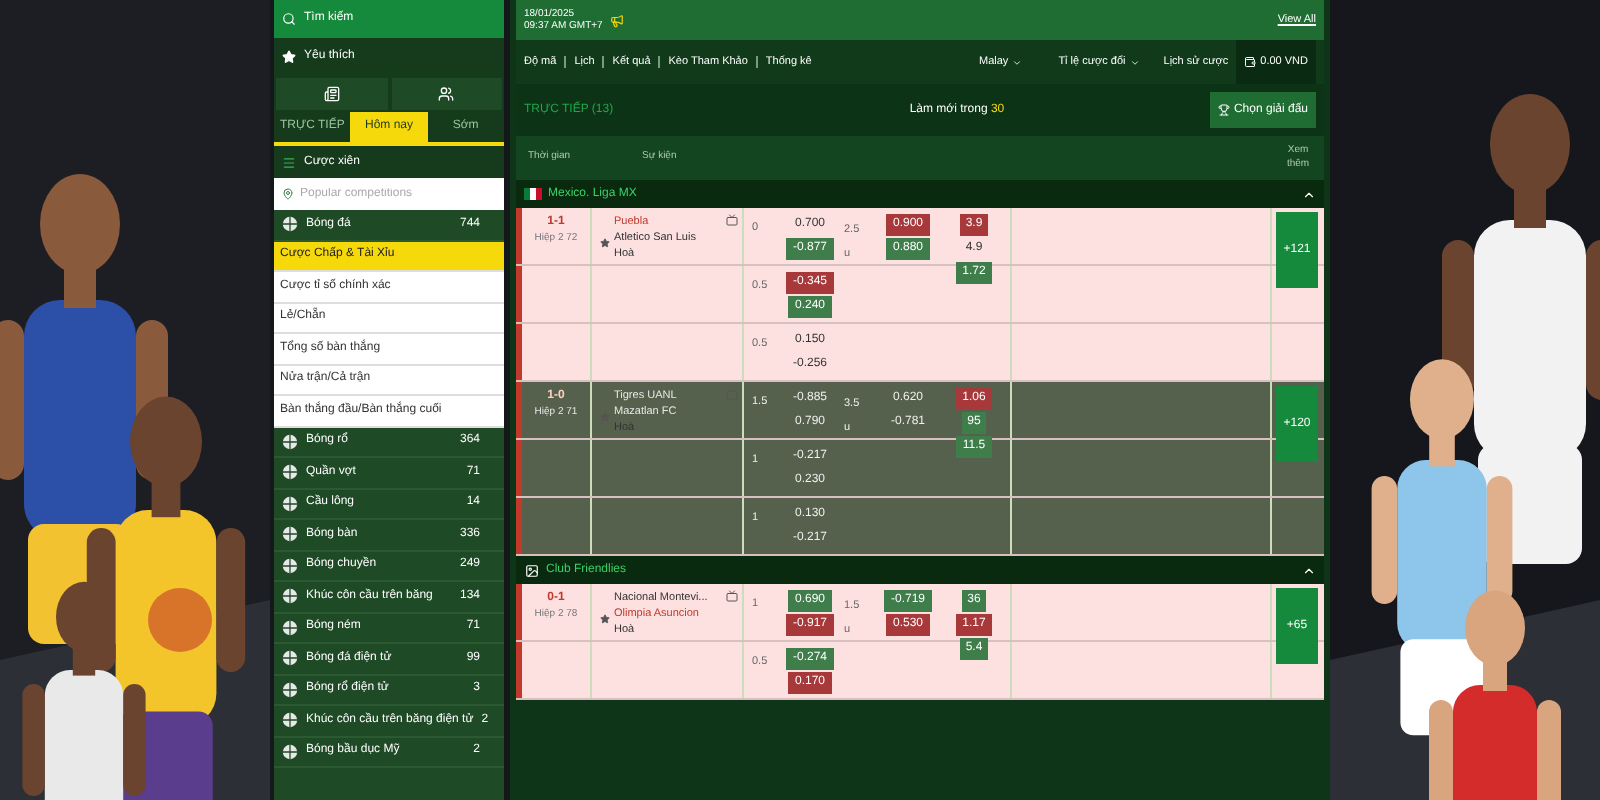 This screenshot has width=1600, height=800. I want to click on list-icon, so click(289, 162).